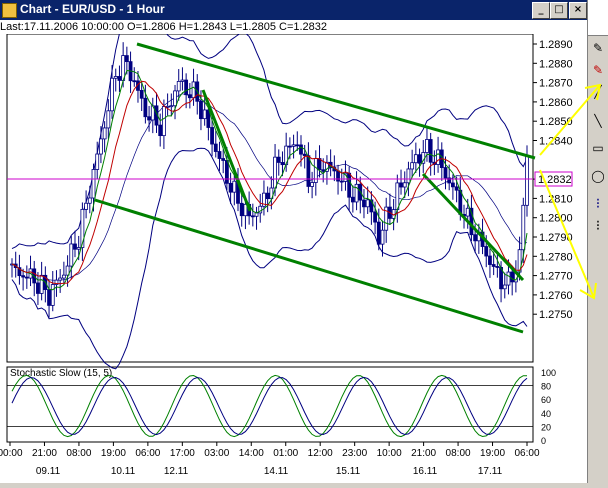 Image resolution: width=608 pixels, height=488 pixels. I want to click on price-tick-label: 1.2790, so click(556, 238).